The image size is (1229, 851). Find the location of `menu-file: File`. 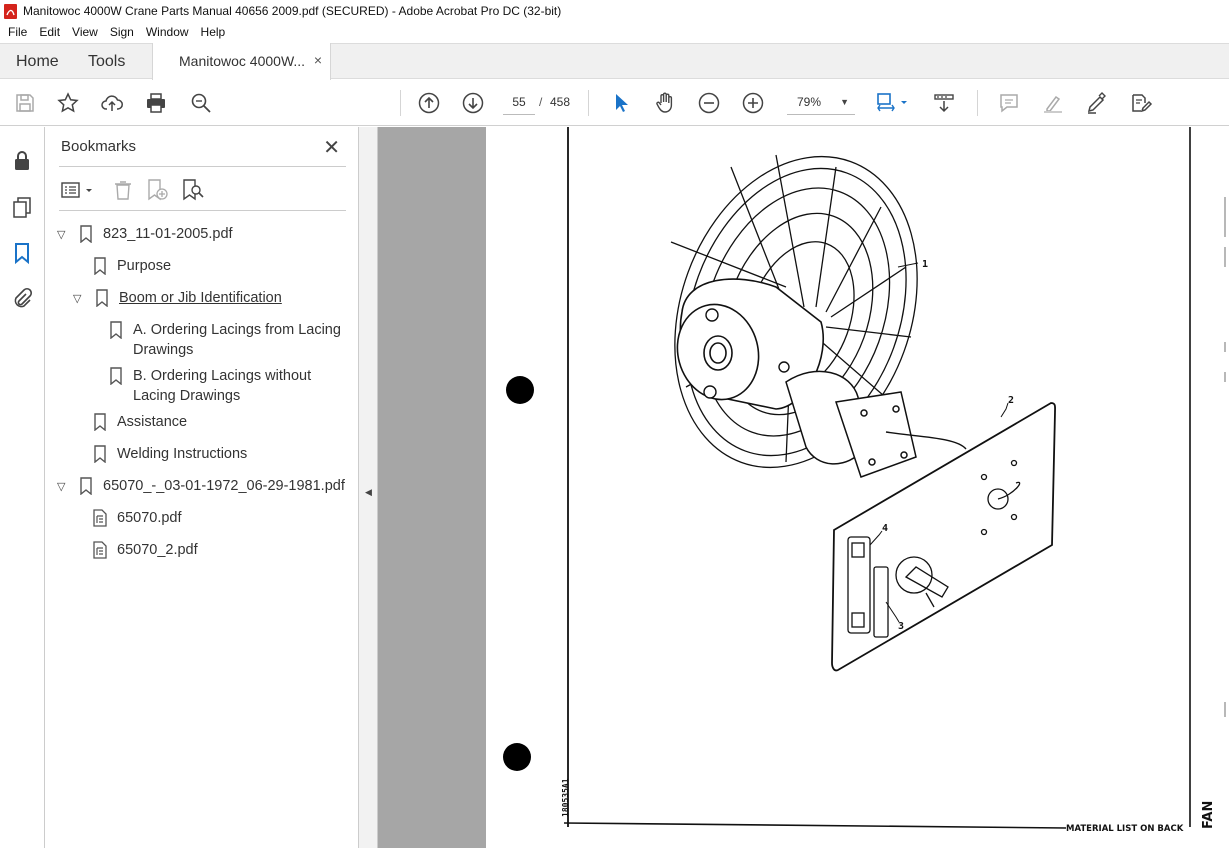

menu-file: File is located at coordinates (17, 32).